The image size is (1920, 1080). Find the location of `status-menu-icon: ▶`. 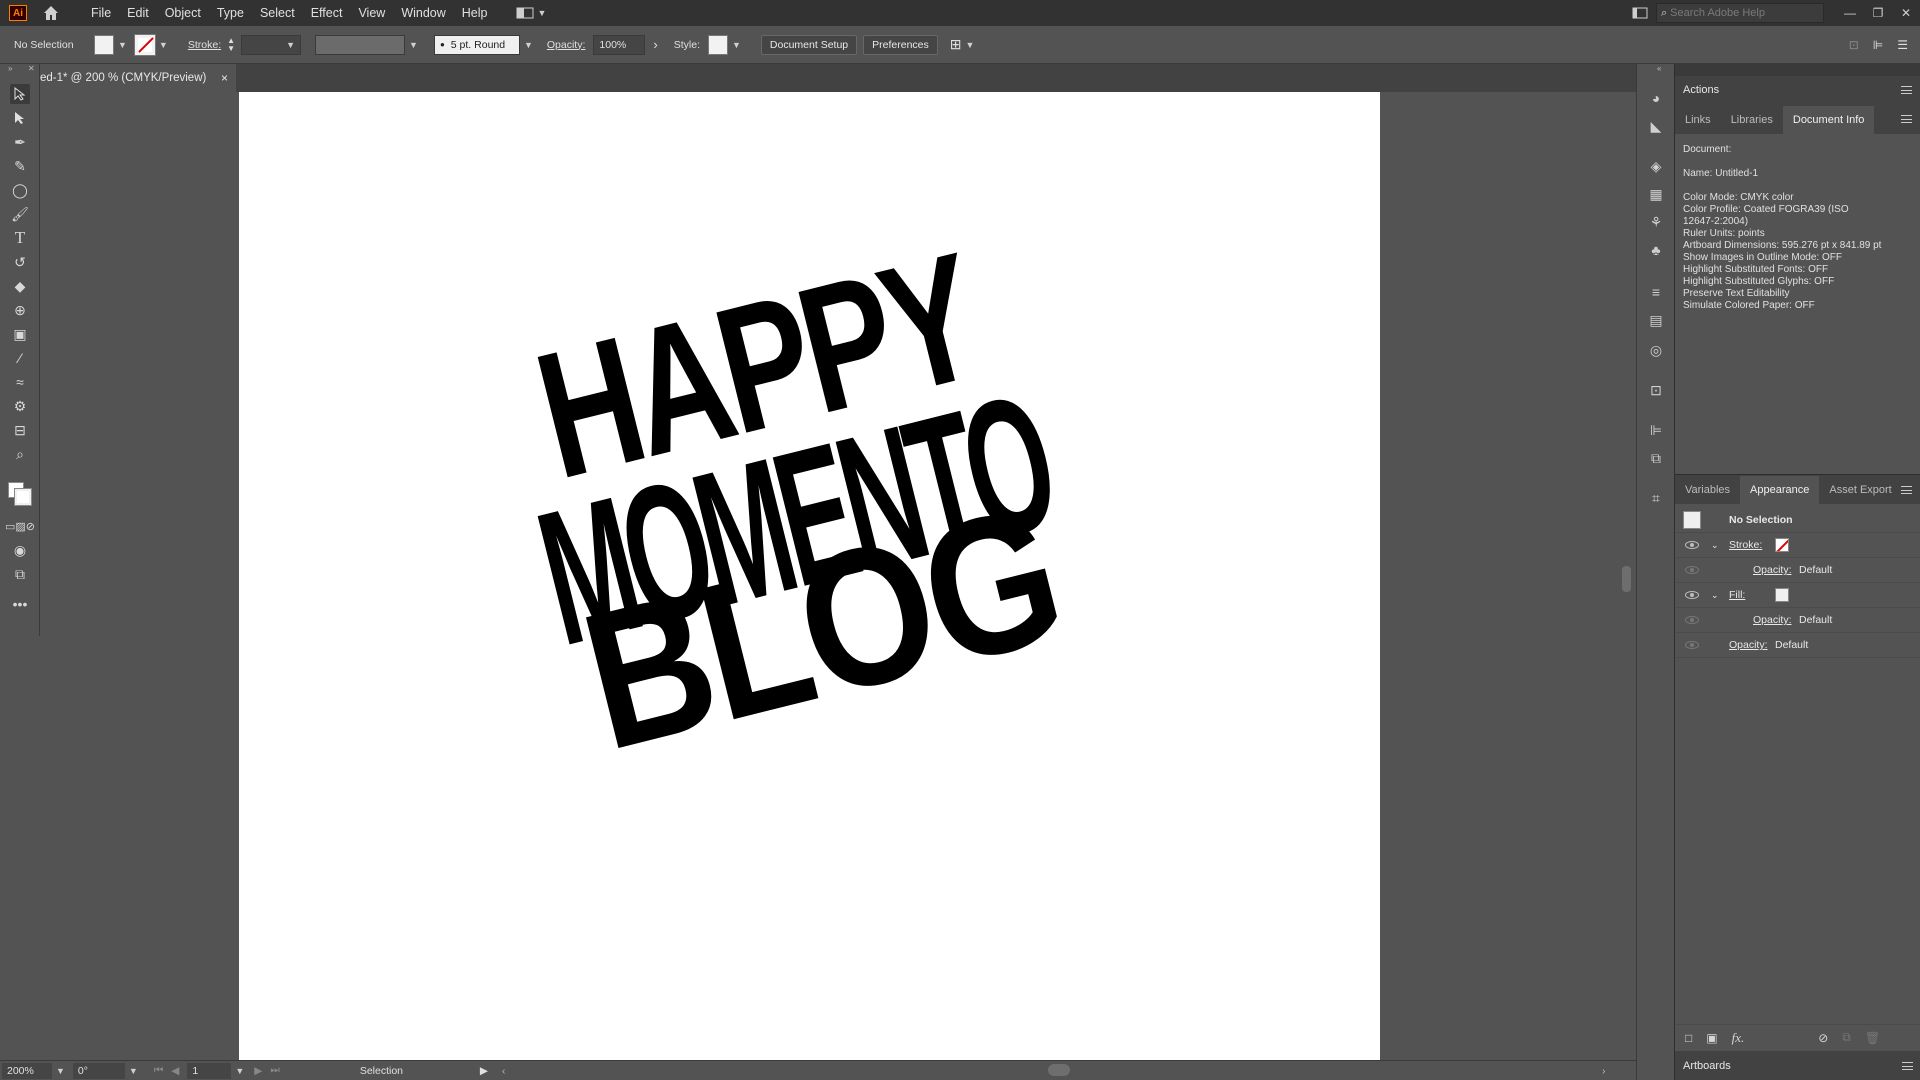

status-menu-icon: ▶ is located at coordinates (484, 1071).